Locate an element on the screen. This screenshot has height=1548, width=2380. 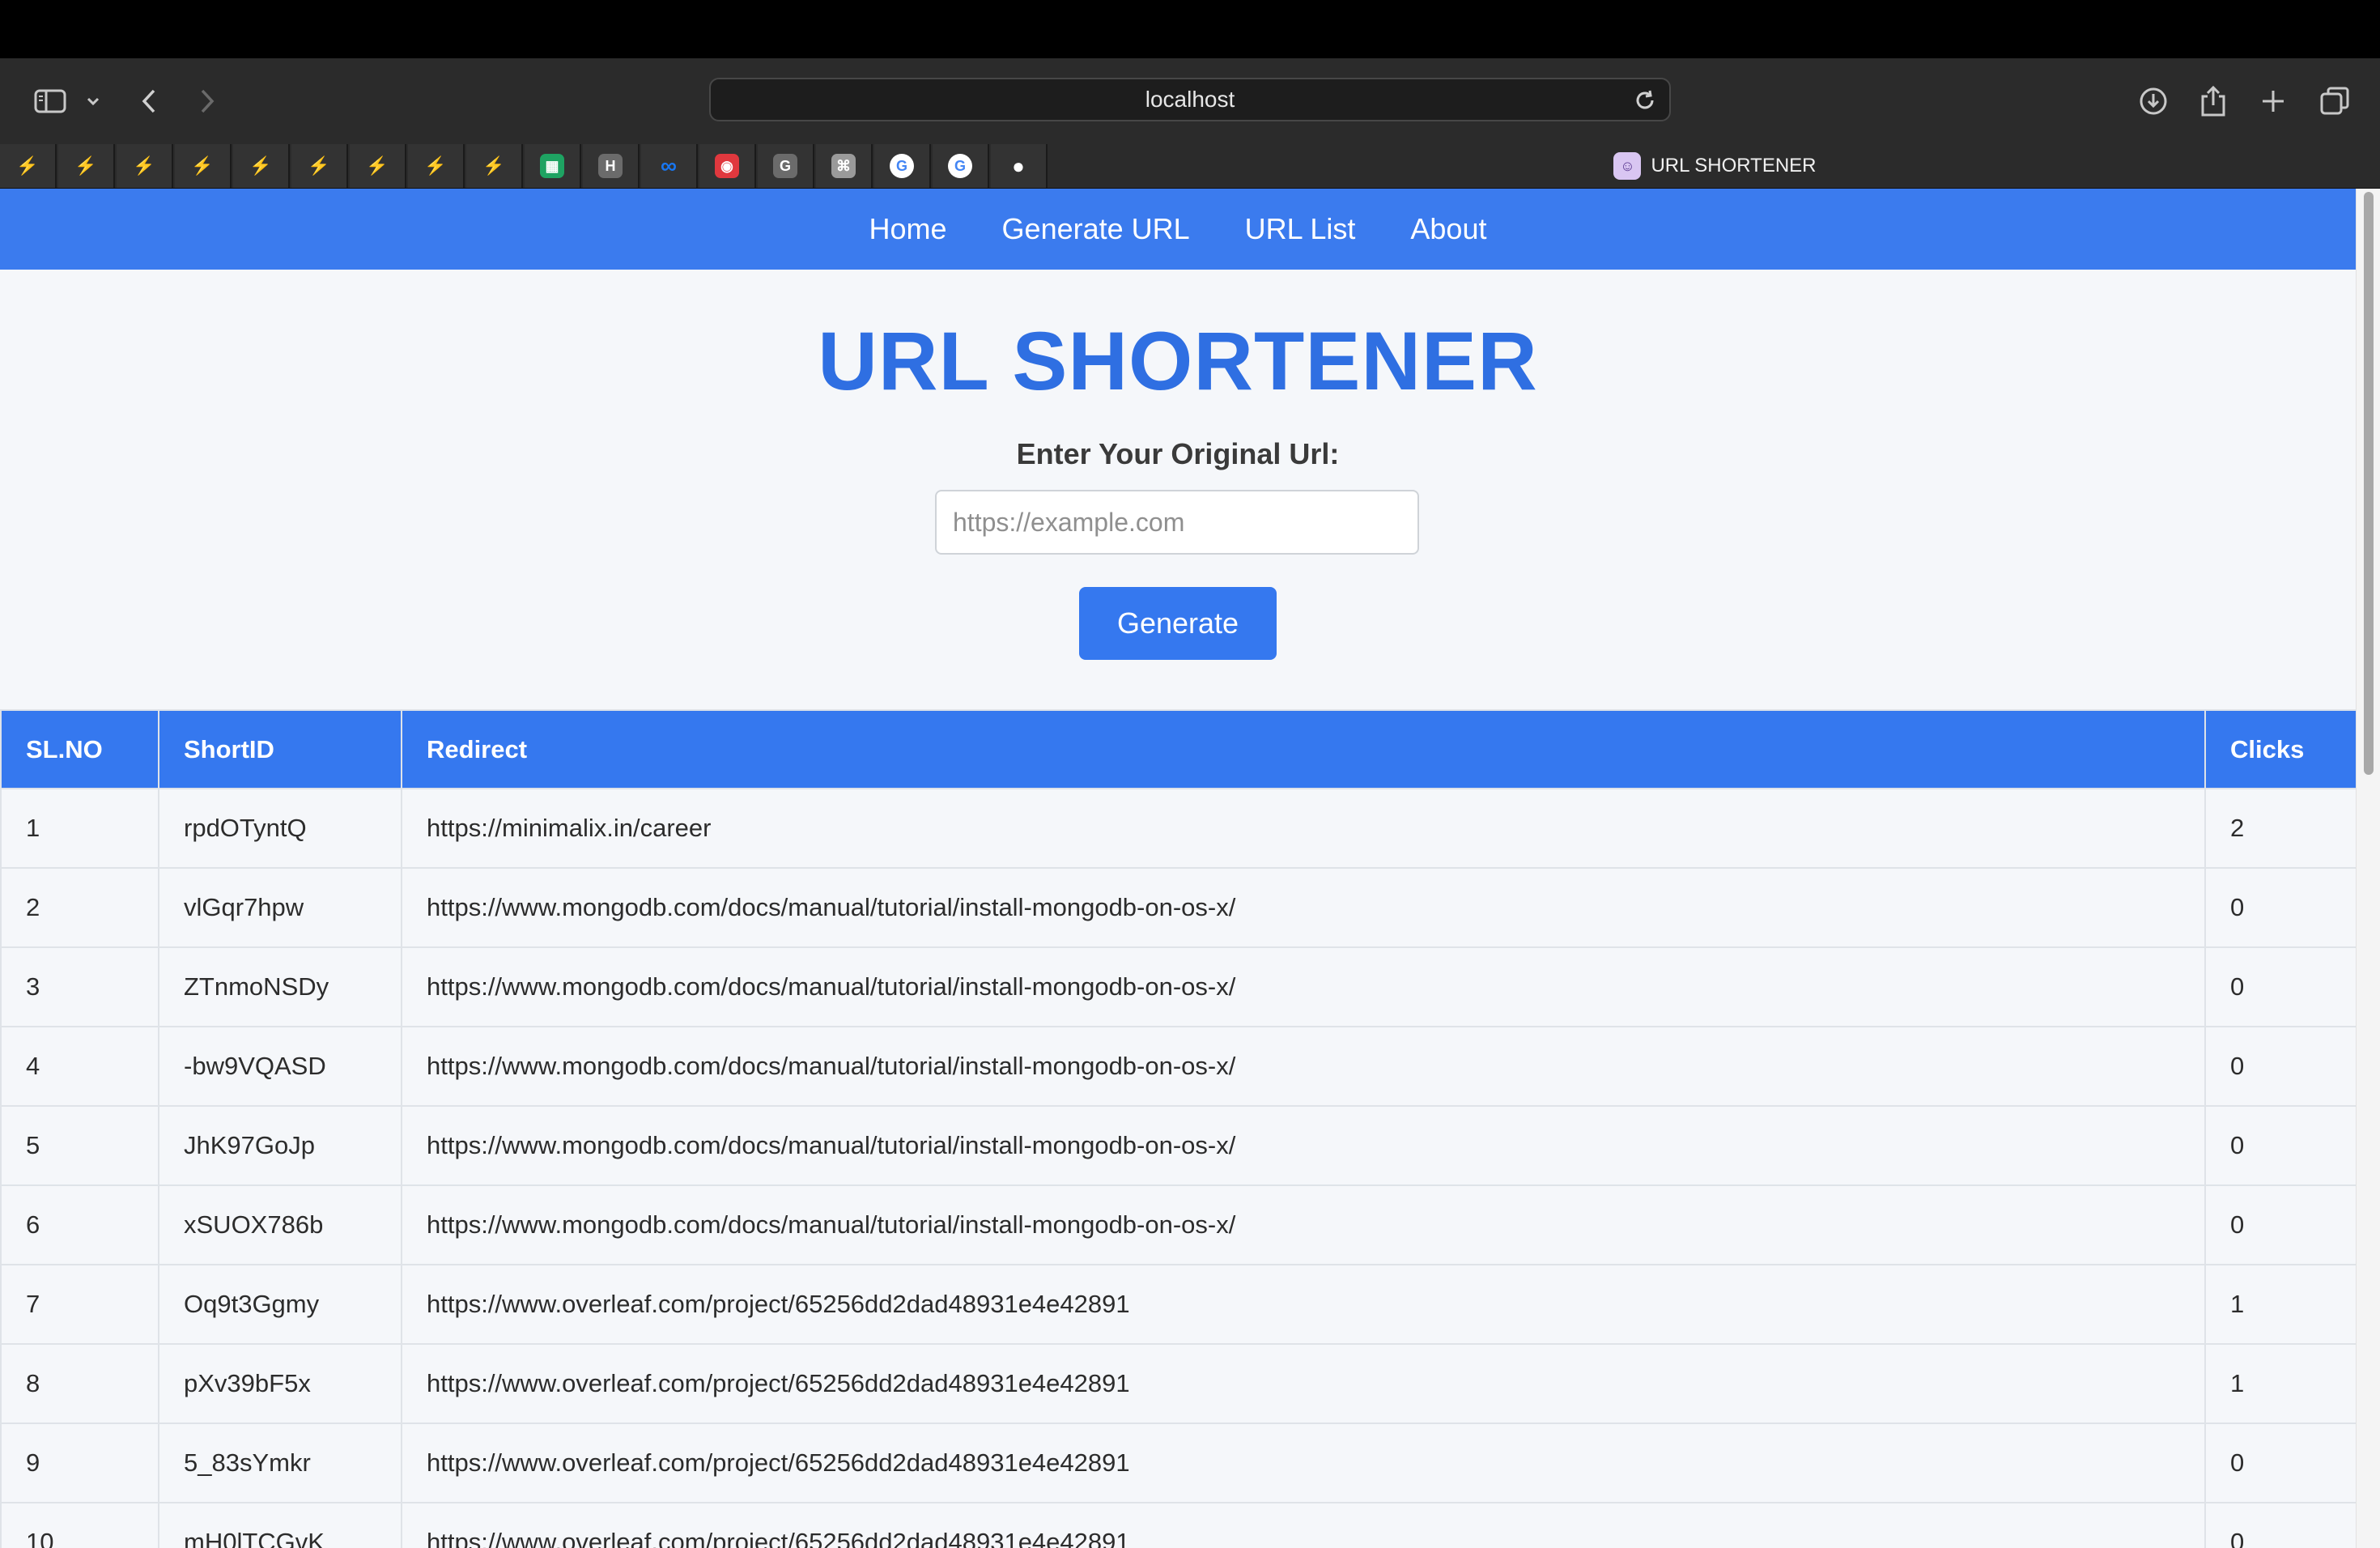
generate-button: Generate is located at coordinates (1178, 623).